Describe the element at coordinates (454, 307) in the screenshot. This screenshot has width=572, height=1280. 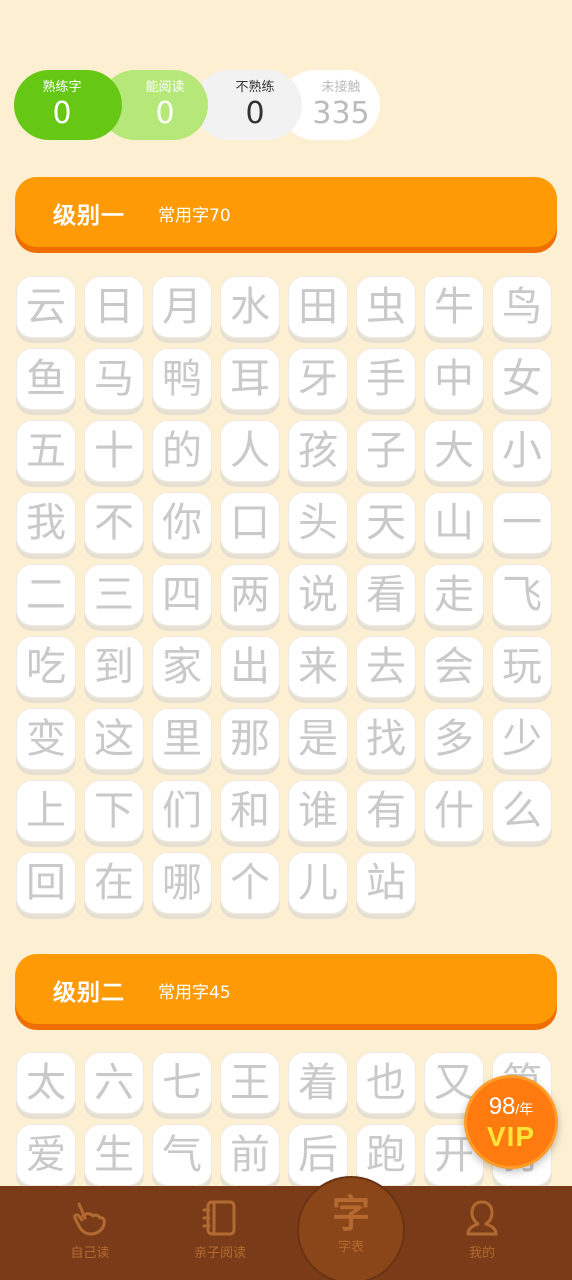
I see `char-tile: 牛` at that location.